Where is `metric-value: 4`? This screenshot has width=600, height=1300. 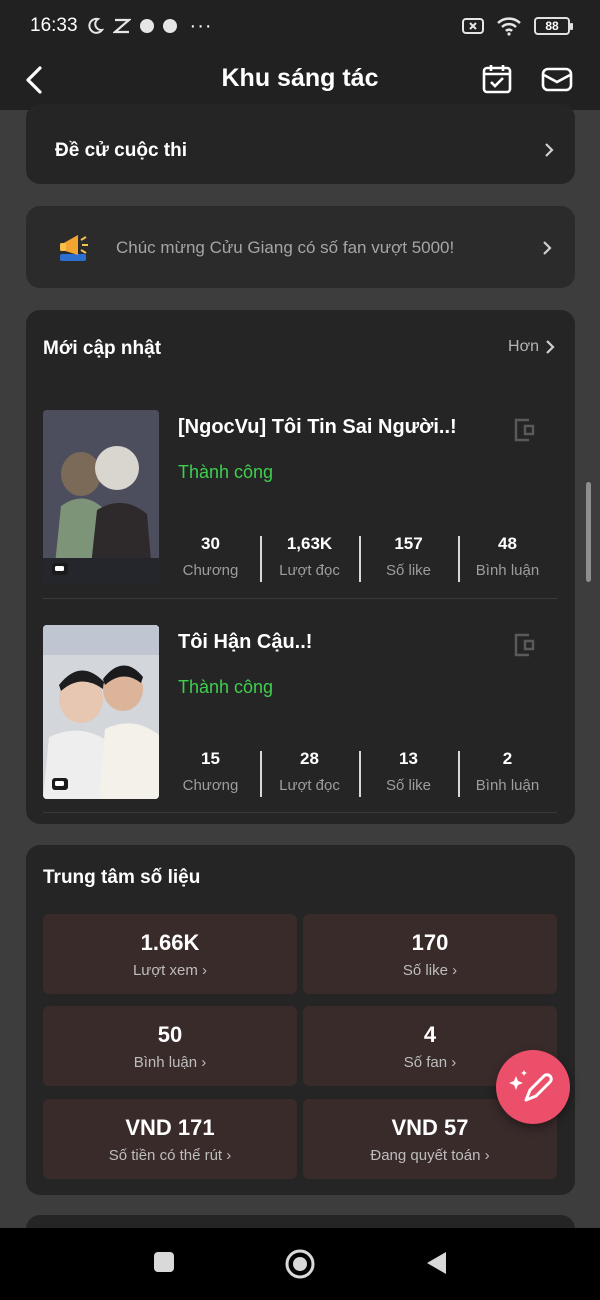 metric-value: 4 is located at coordinates (430, 1034).